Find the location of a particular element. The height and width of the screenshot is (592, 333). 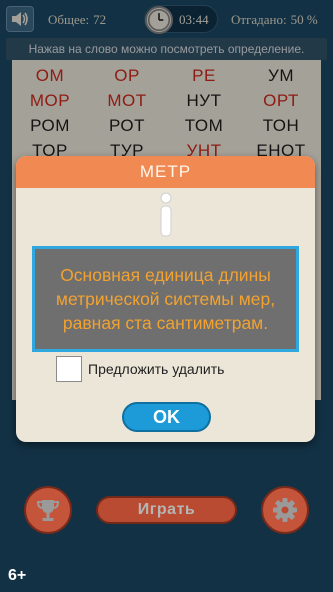

play-button: Играть is located at coordinates (166, 510).